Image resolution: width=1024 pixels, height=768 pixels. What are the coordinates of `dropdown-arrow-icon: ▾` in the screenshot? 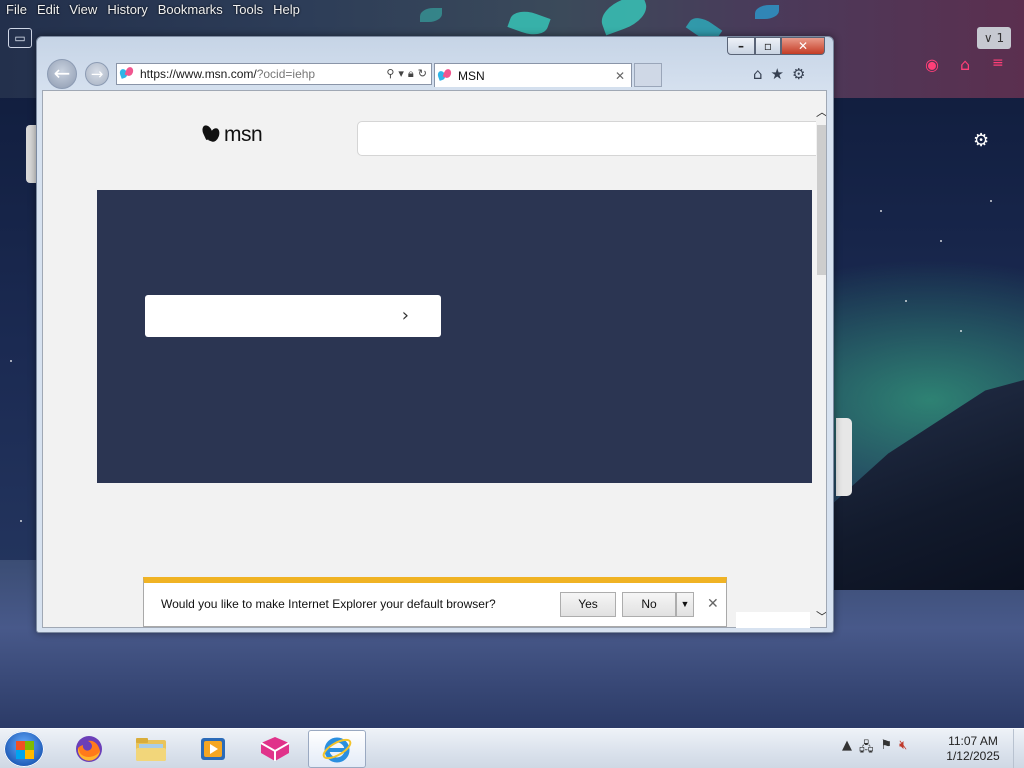 It's located at (401, 74).